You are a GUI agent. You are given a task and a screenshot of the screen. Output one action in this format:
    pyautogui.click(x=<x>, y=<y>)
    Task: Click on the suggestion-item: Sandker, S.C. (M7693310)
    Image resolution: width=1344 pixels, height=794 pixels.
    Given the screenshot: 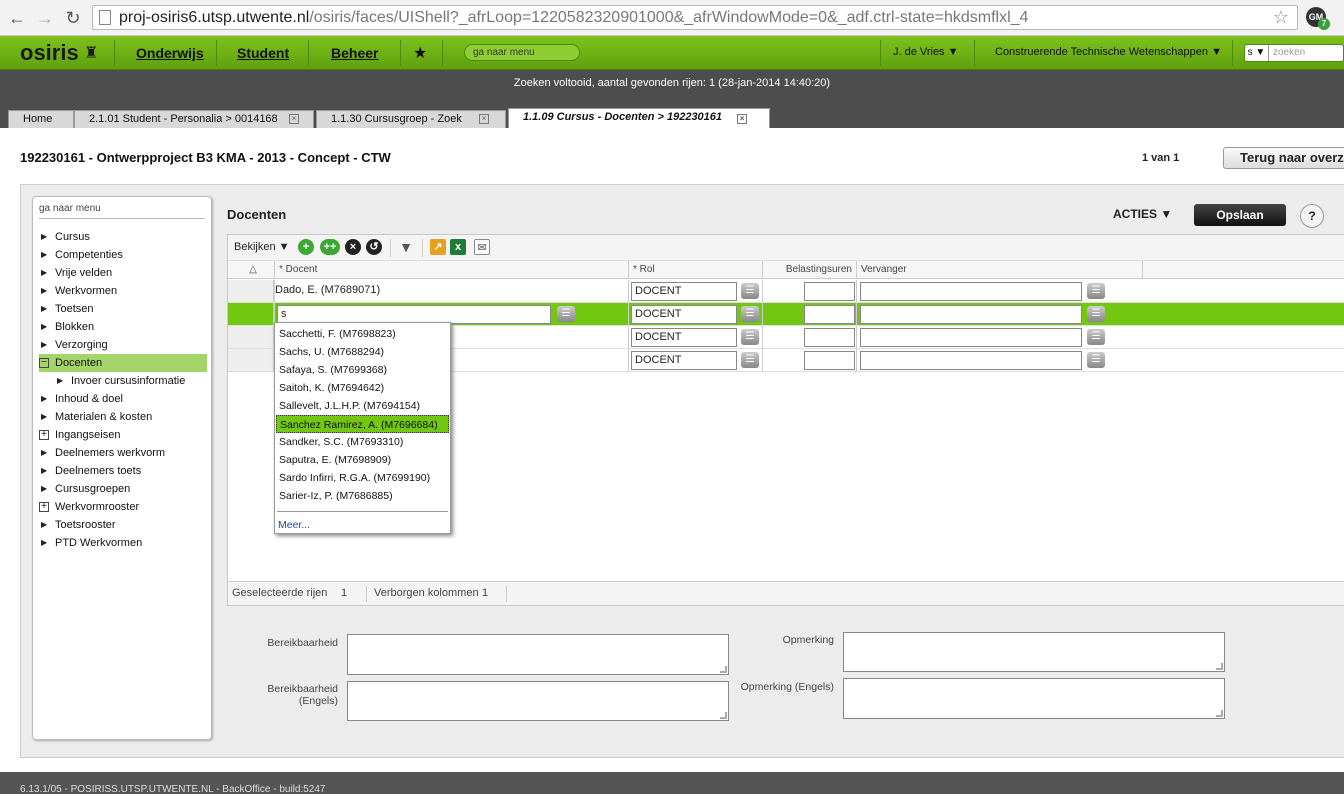 What is the action you would take?
    pyautogui.click(x=362, y=442)
    